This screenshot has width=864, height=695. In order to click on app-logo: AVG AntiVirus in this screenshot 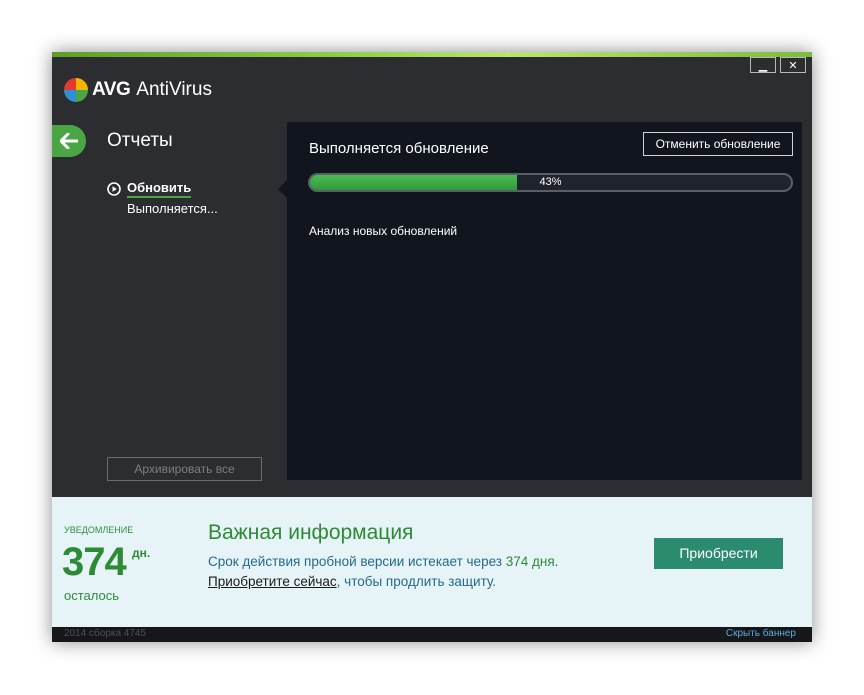, I will do `click(138, 90)`.